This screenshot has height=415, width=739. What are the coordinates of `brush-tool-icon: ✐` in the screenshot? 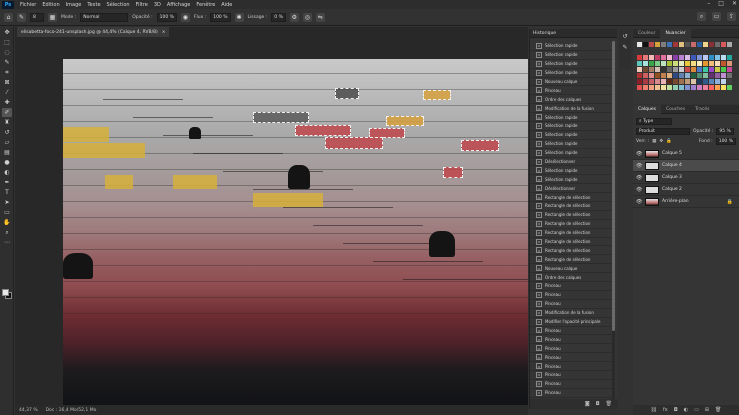 It's located at (7, 112).